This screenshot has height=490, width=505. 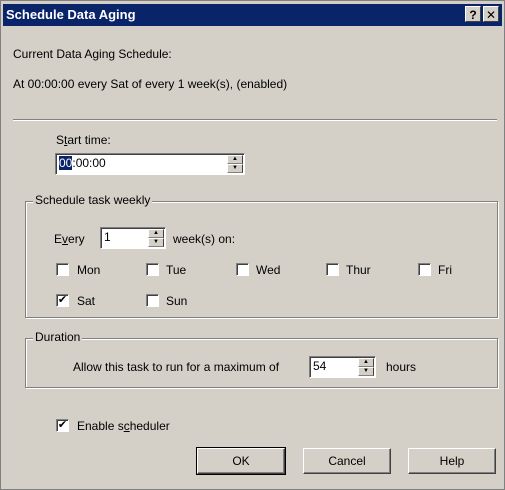 What do you see at coordinates (204, 239) in the screenshot?
I see `weeks-on-label: week(s) on:` at bounding box center [204, 239].